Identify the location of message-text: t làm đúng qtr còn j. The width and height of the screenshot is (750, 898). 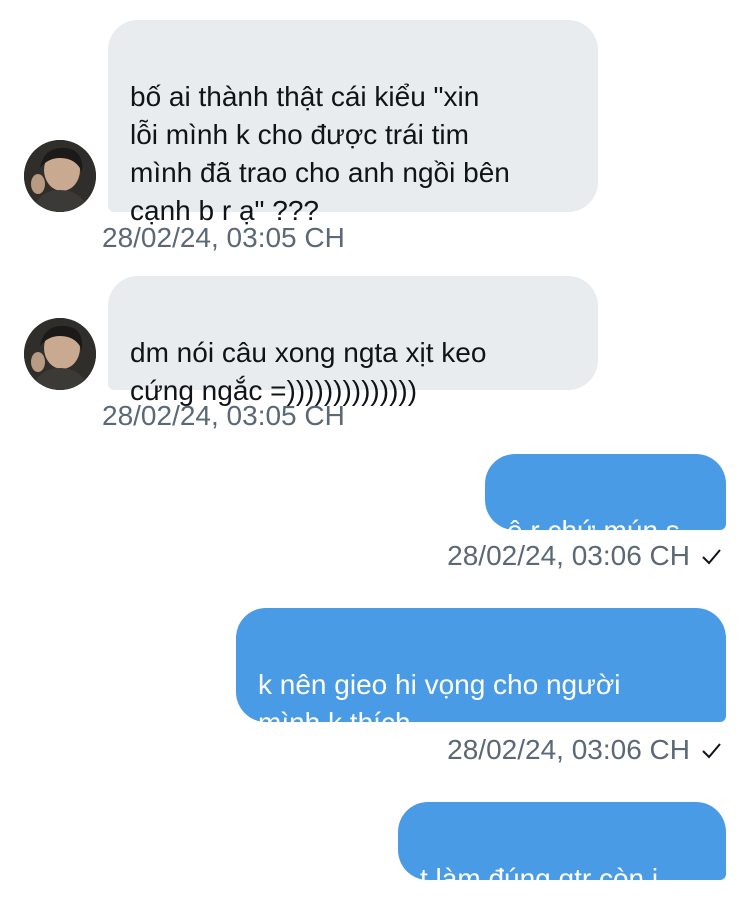
(539, 878).